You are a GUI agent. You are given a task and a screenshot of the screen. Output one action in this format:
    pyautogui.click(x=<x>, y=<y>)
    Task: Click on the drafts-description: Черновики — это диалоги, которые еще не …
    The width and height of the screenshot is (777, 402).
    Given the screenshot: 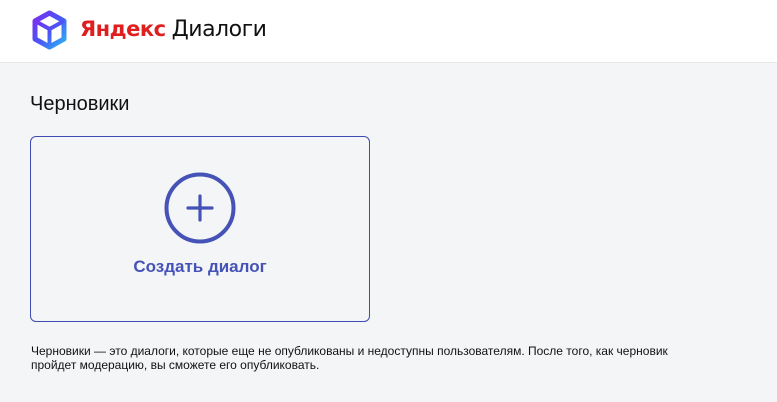 What is the action you would take?
    pyautogui.click(x=349, y=358)
    